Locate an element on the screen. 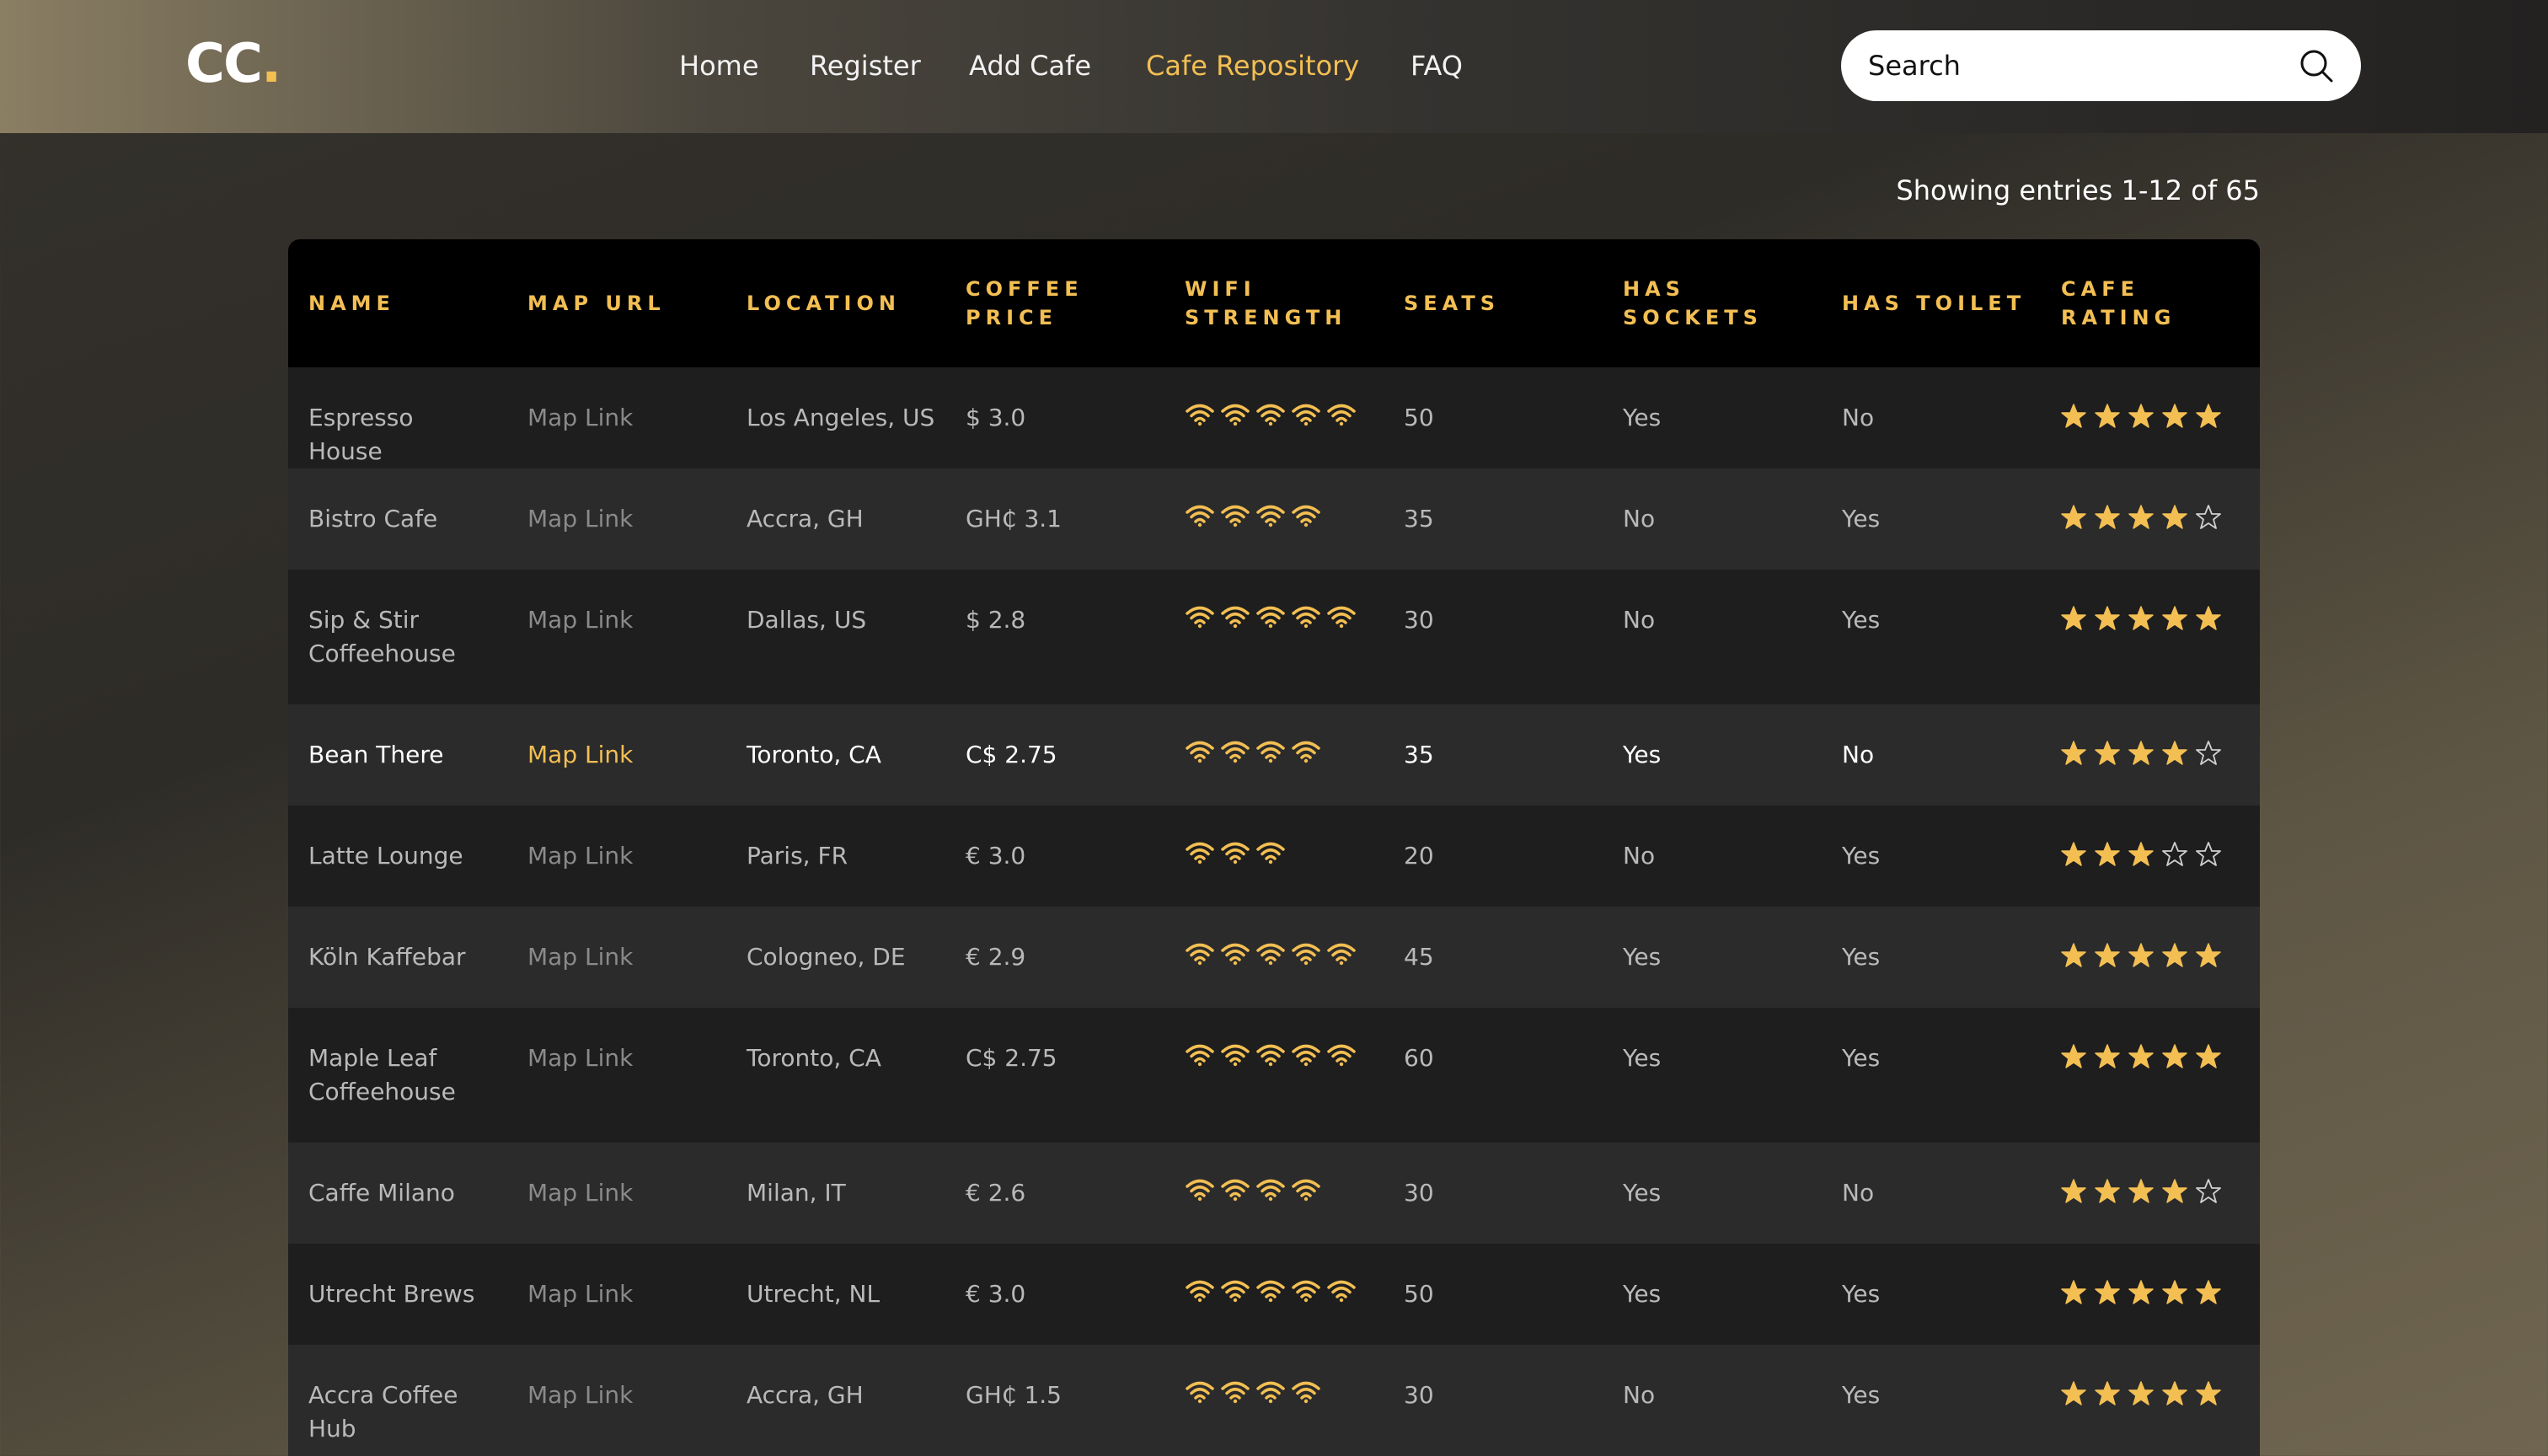  seats-count: 30 is located at coordinates (1419, 620).